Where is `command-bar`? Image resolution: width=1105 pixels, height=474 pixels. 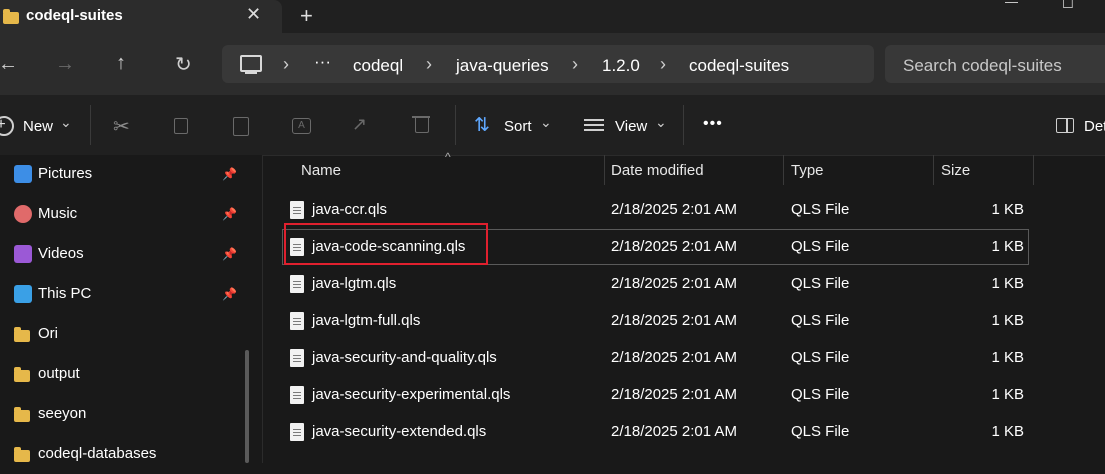 command-bar is located at coordinates (552, 125).